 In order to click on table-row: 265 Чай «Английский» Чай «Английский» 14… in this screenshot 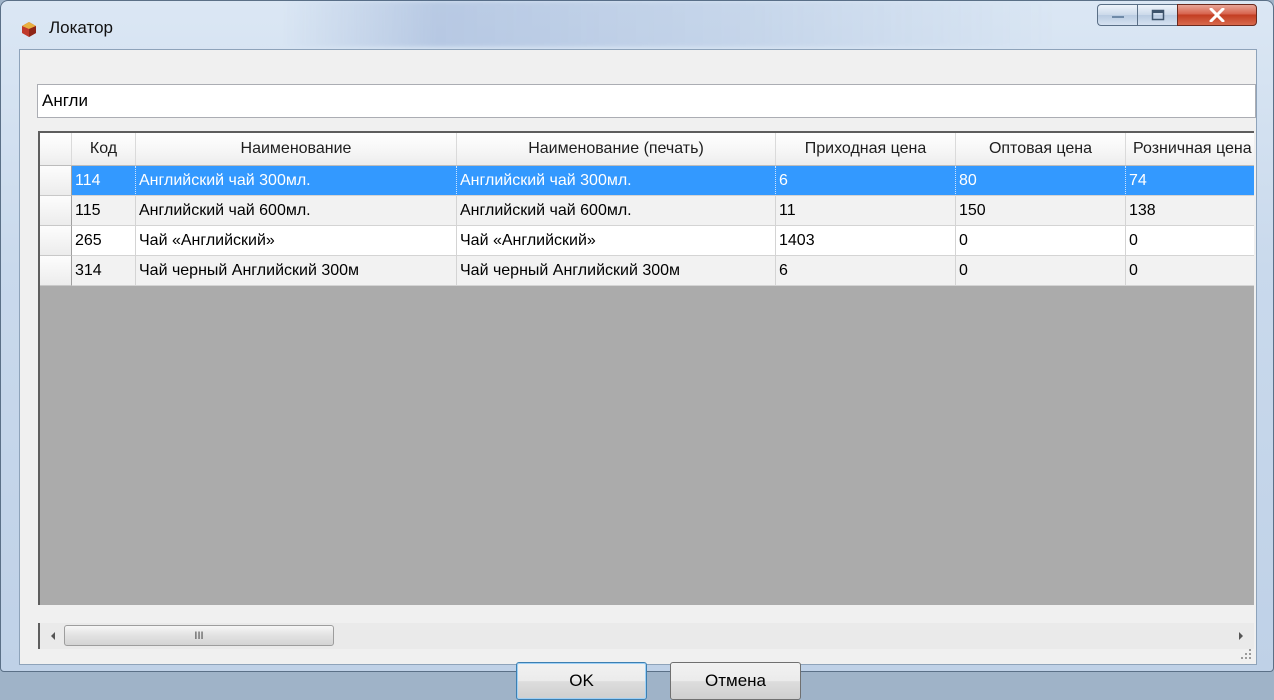, I will do `click(647, 241)`.